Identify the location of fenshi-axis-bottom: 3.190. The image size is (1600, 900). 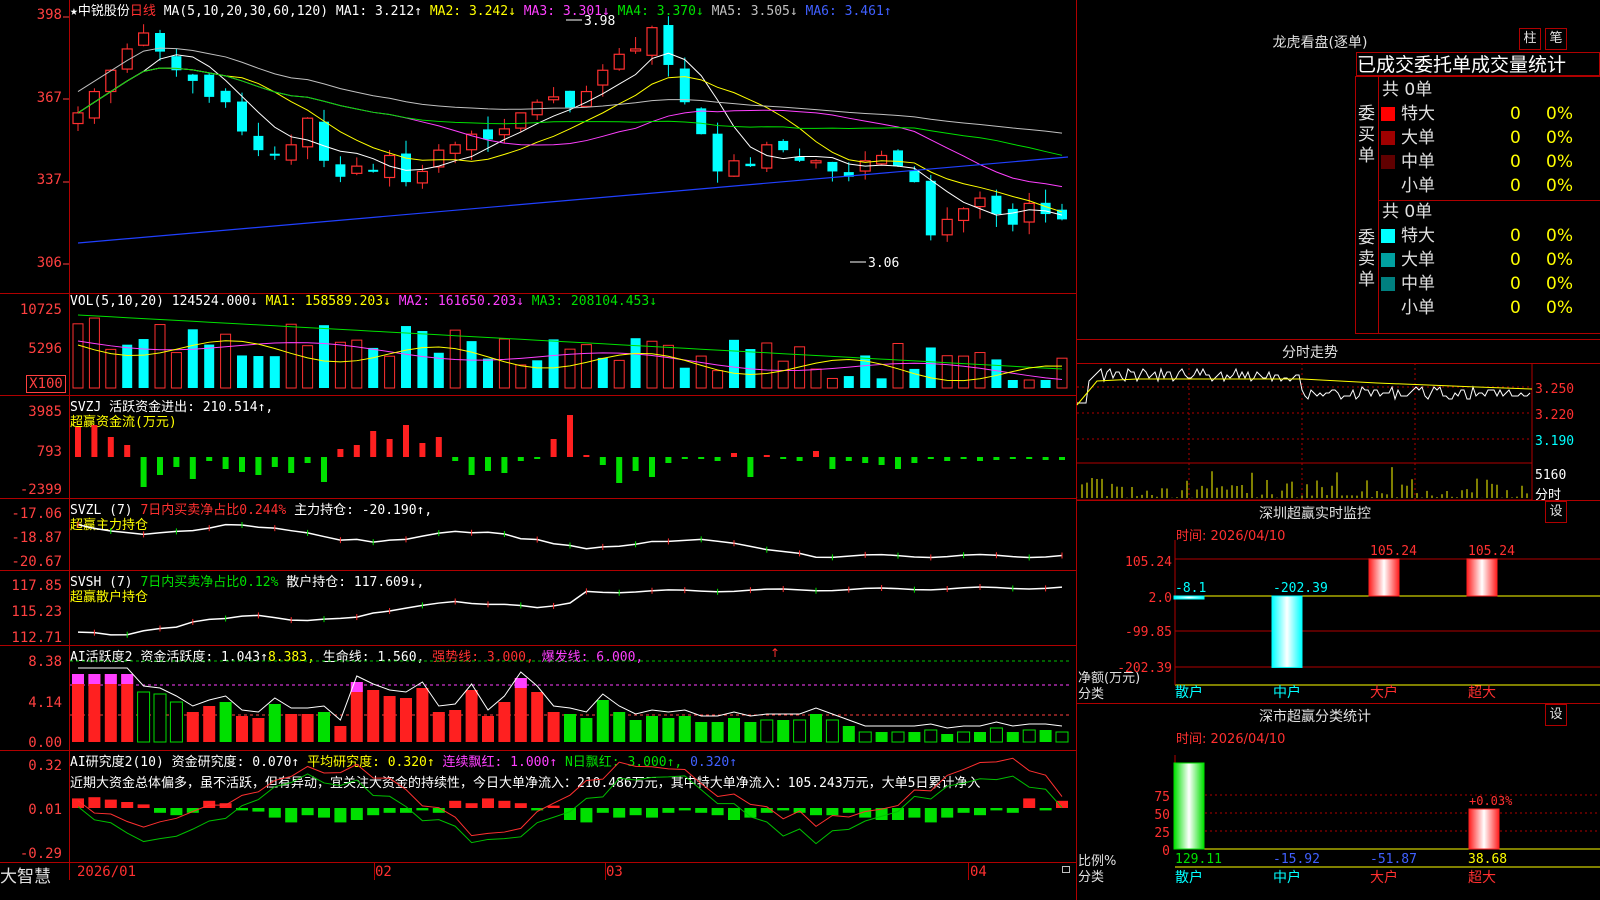
(1555, 441).